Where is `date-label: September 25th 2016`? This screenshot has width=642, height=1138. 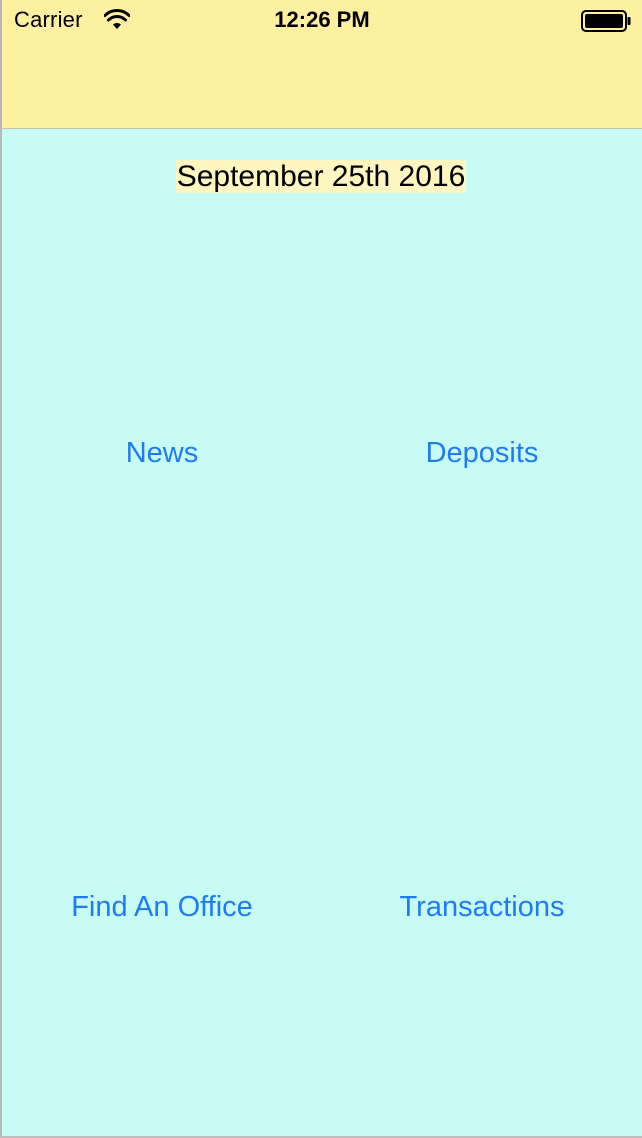
date-label: September 25th 2016 is located at coordinates (321, 176).